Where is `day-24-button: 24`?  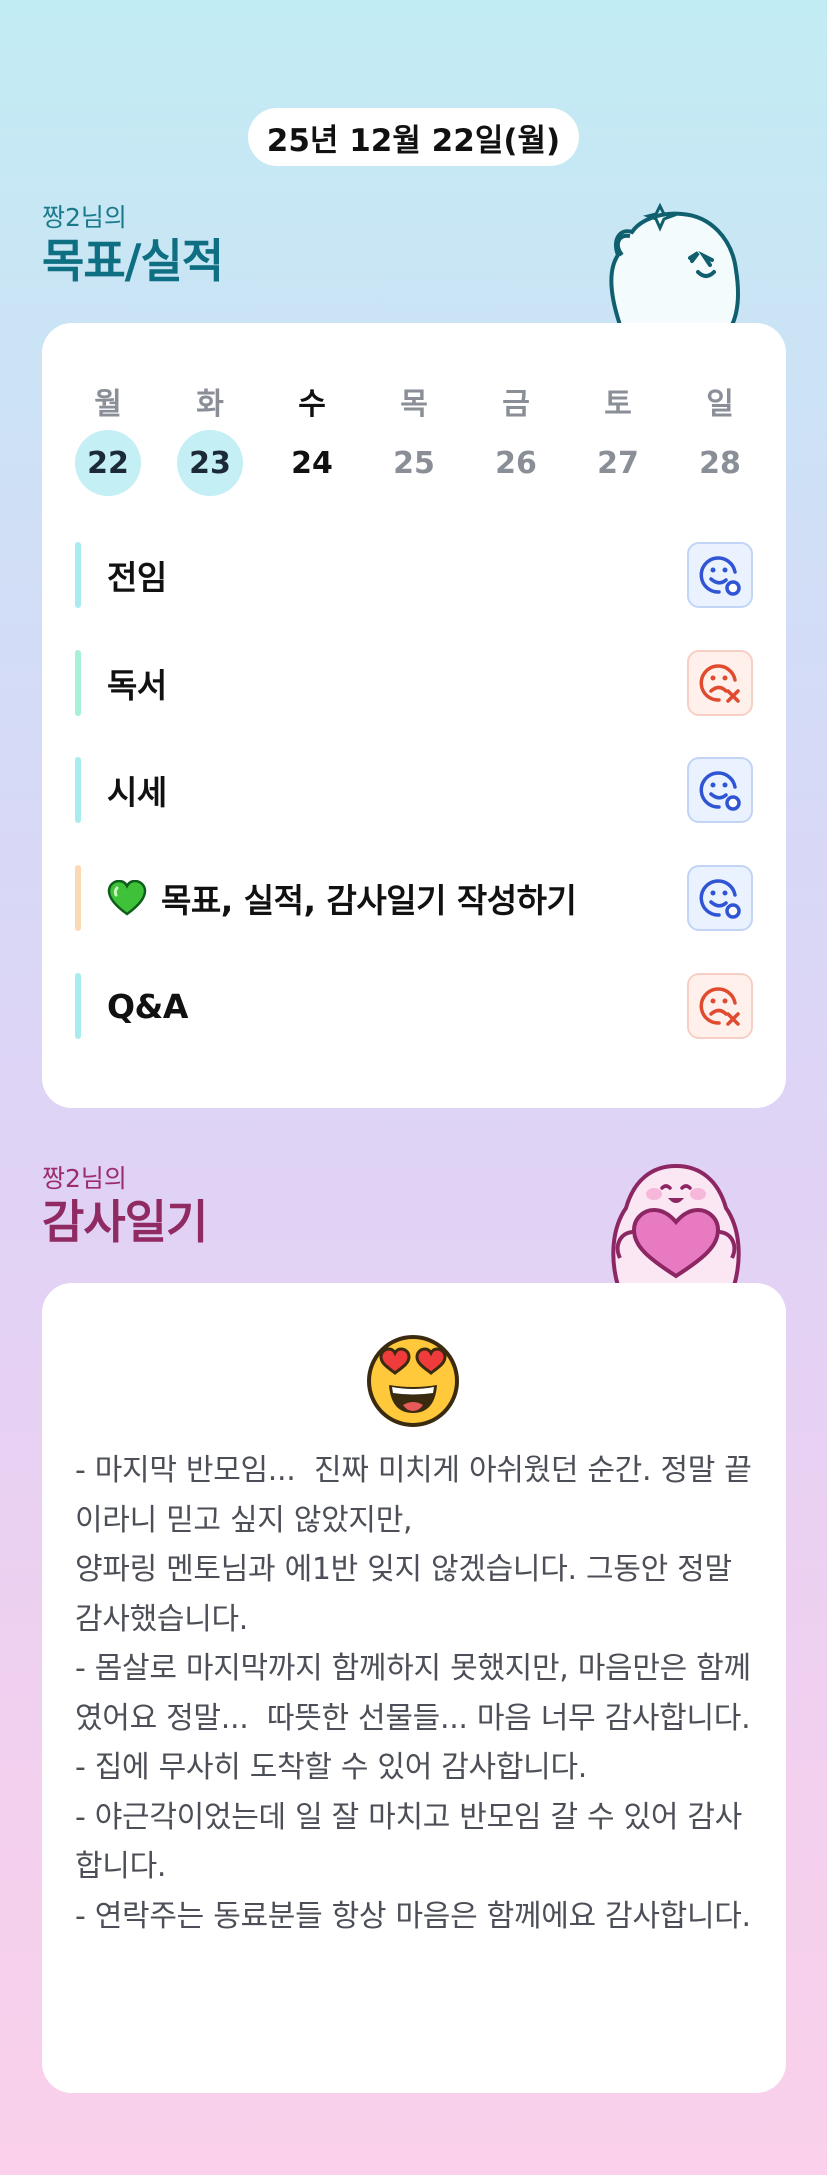 day-24-button: 24 is located at coordinates (312, 463).